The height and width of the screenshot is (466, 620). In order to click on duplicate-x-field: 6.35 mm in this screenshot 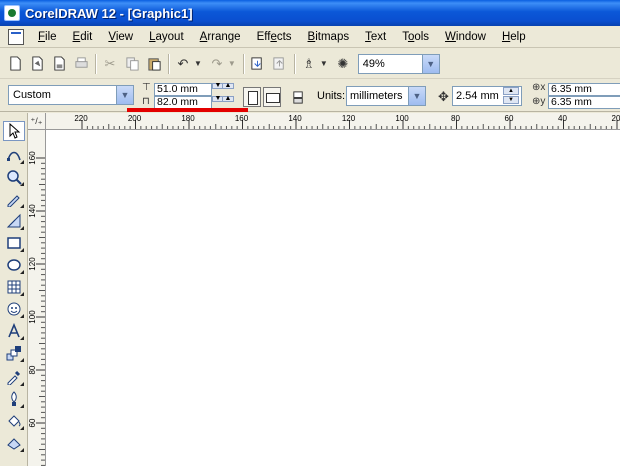, I will do `click(584, 89)`.